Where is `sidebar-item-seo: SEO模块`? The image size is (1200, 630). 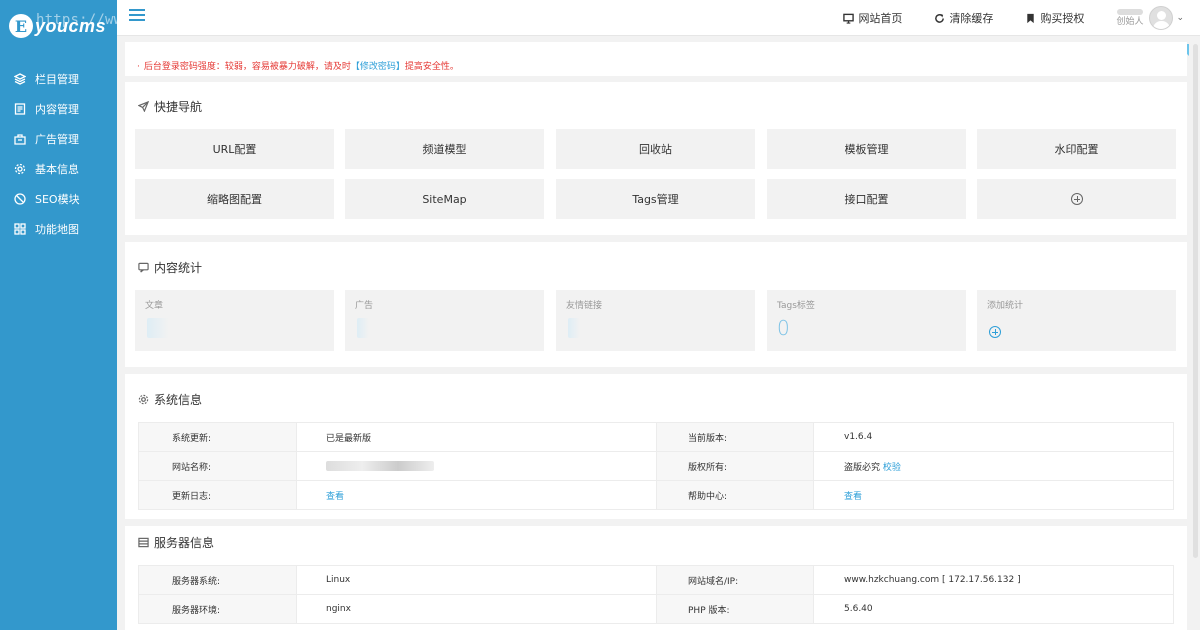
sidebar-item-seo: SEO模块 is located at coordinates (58, 199).